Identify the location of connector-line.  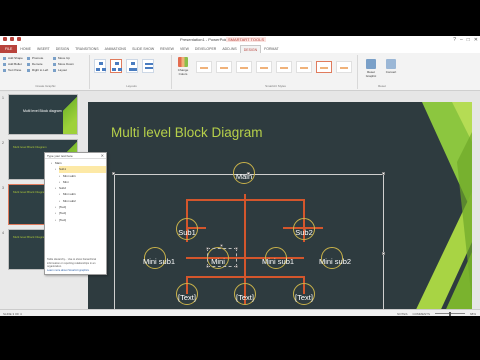
(245, 277).